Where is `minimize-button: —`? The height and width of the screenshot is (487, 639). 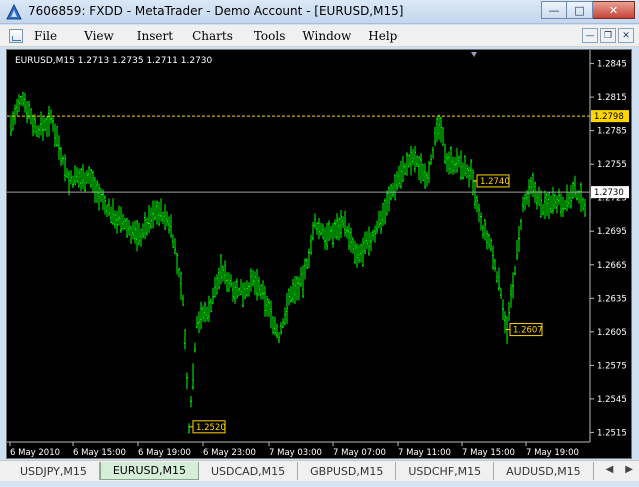 minimize-button: — is located at coordinates (554, 10).